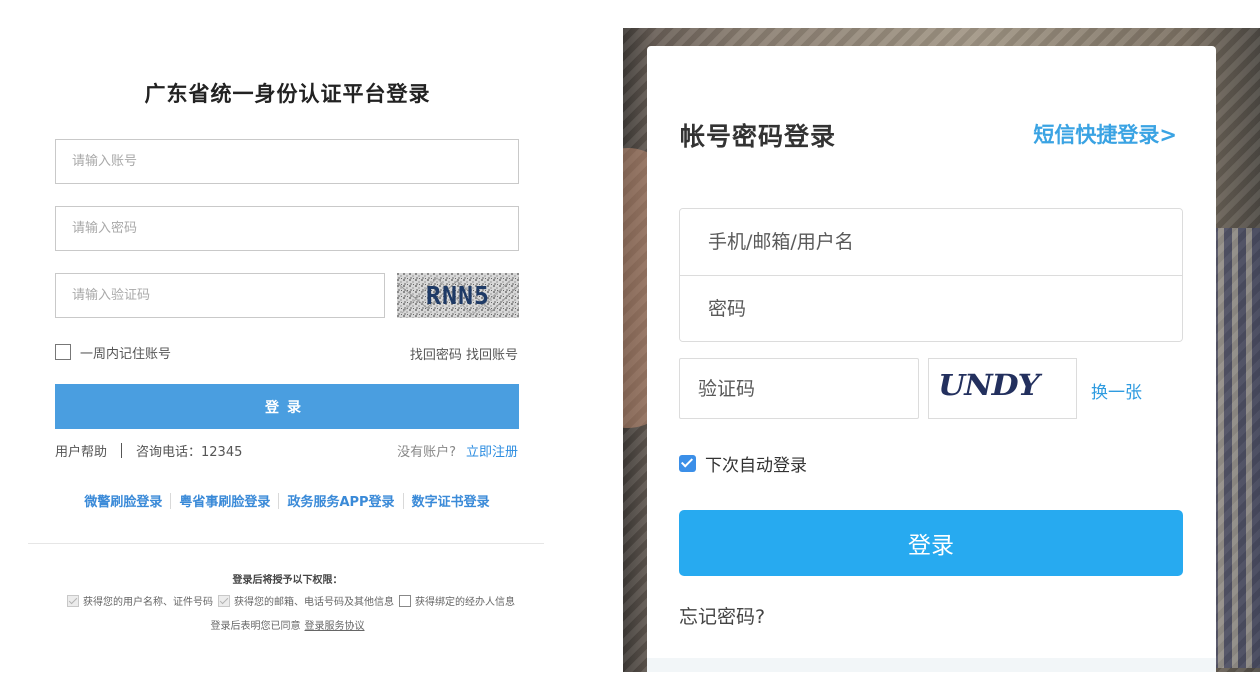 This screenshot has width=1260, height=700. What do you see at coordinates (758, 136) in the screenshot?
I see `login-title: 帐号密码登录` at bounding box center [758, 136].